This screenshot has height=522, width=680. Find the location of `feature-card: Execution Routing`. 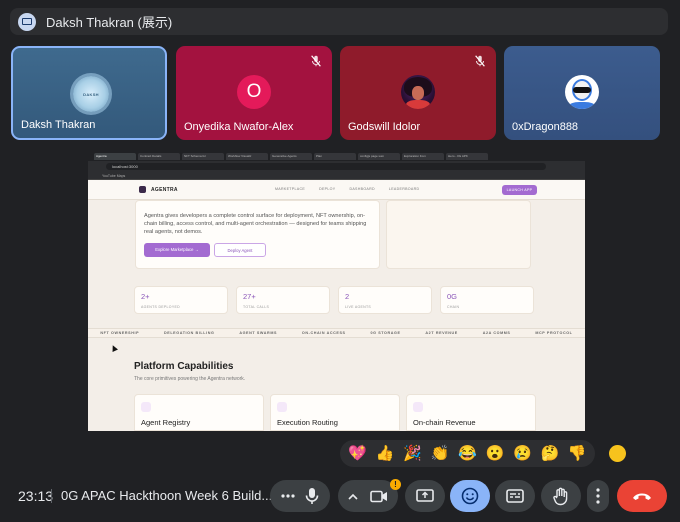

feature-card: Execution Routing is located at coordinates (335, 412).